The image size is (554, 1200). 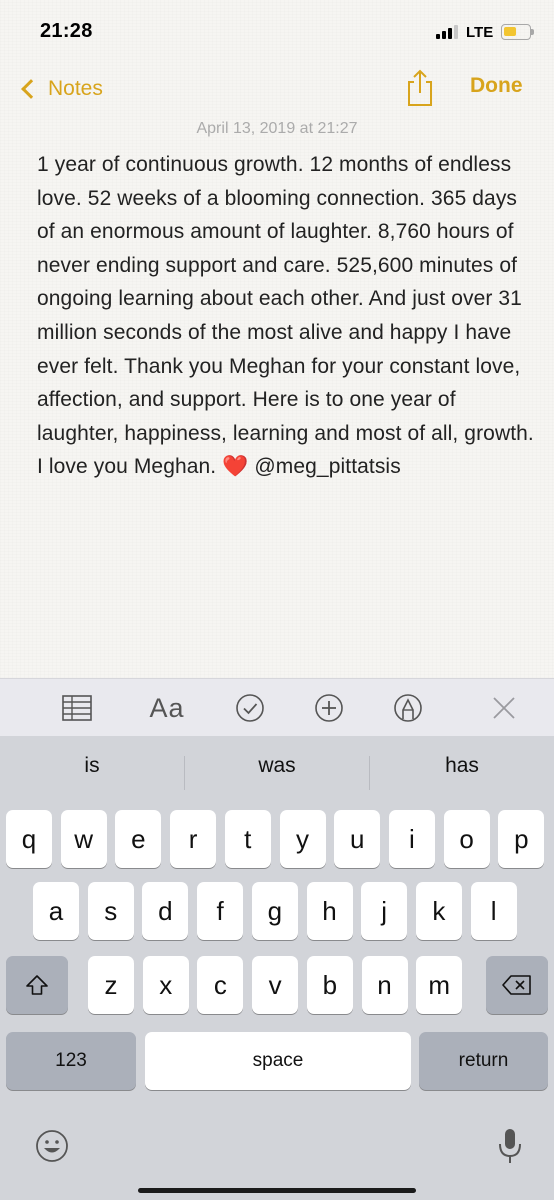 I want to click on prediction-2: was, so click(x=277, y=766).